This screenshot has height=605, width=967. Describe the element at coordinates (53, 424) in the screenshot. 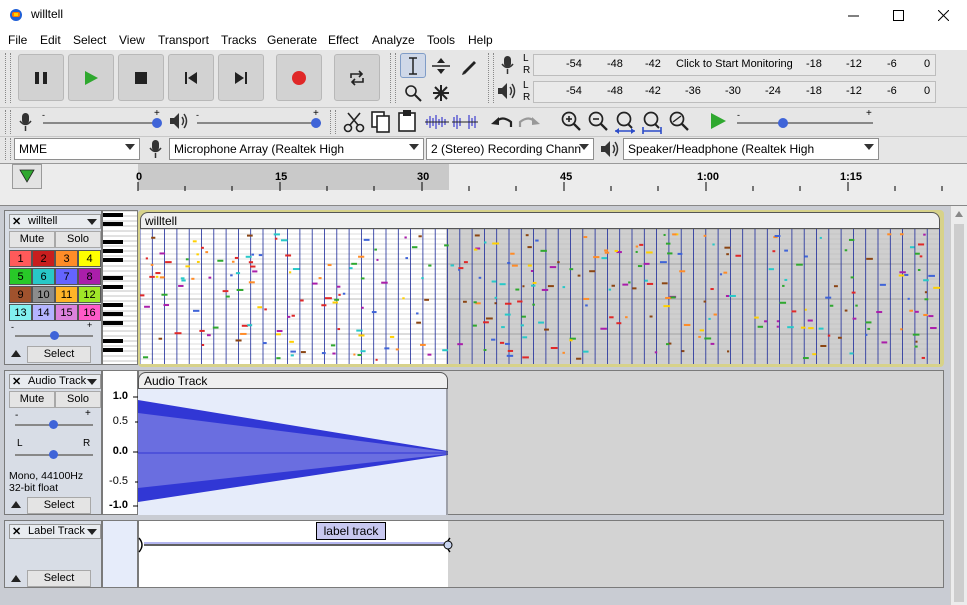

I see `gain-slider-thumb` at that location.